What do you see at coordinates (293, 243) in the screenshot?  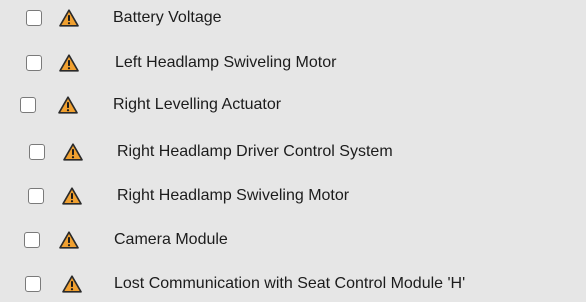 I see `list-item: Camera Module` at bounding box center [293, 243].